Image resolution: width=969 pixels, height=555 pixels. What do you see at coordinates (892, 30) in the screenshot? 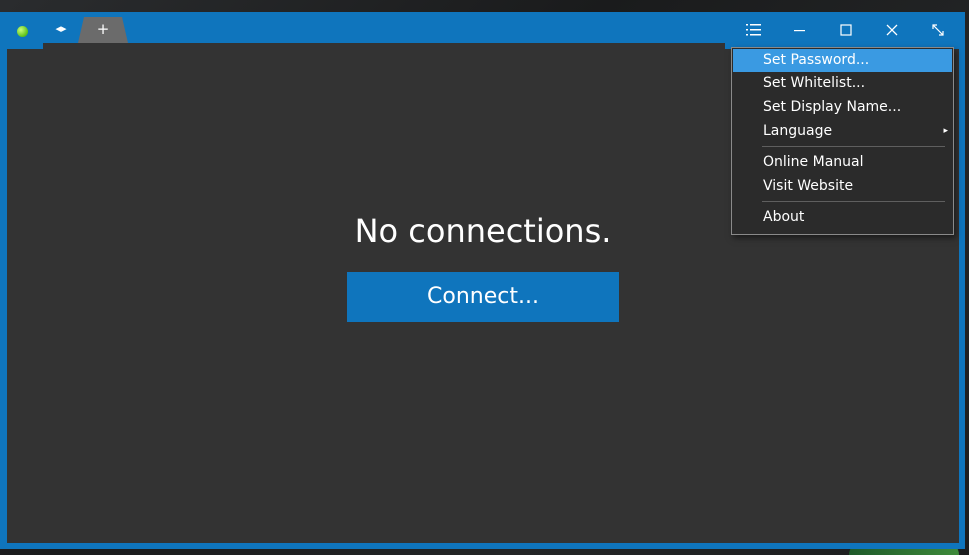
I see `close-icon` at bounding box center [892, 30].